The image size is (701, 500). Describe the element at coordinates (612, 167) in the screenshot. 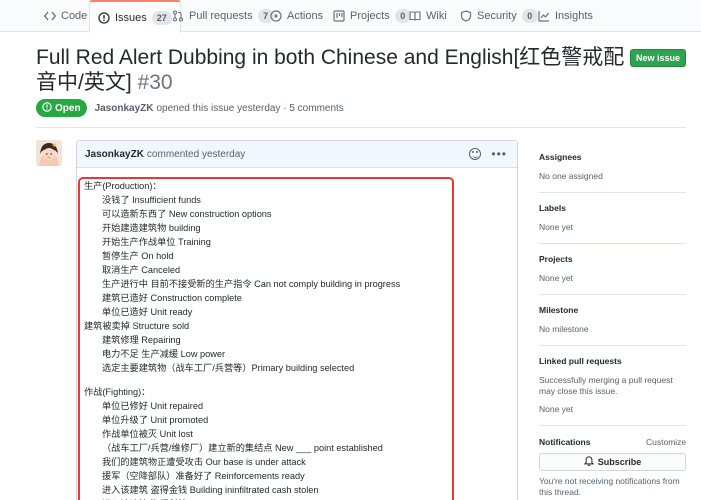

I see `sidebar-assignees: Assignees No one assigned` at that location.